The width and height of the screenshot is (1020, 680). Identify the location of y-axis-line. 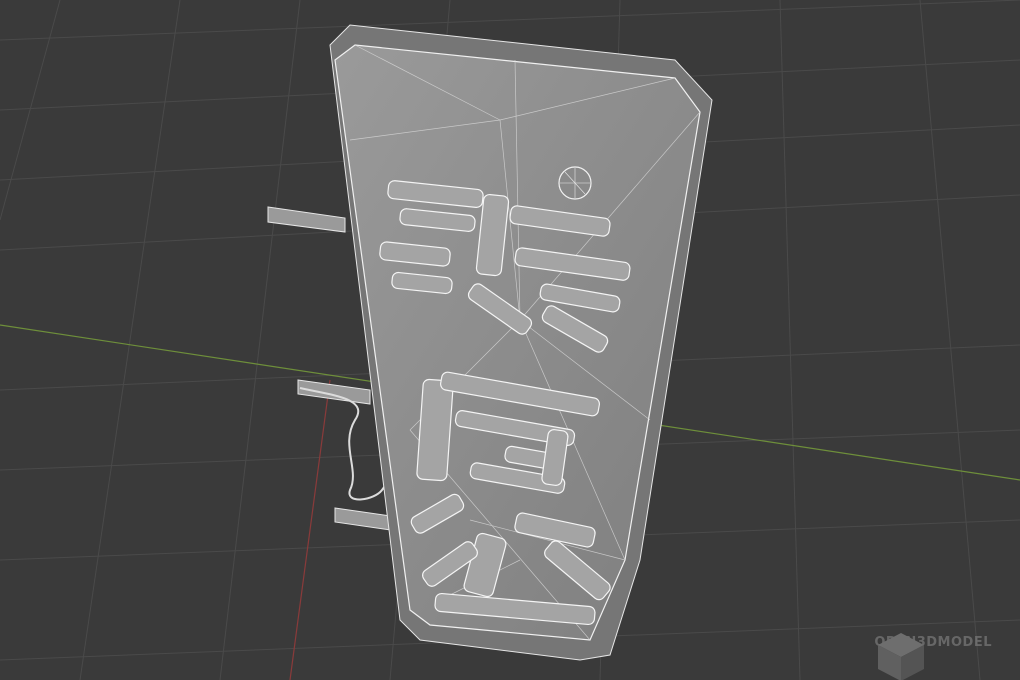
(310, 529).